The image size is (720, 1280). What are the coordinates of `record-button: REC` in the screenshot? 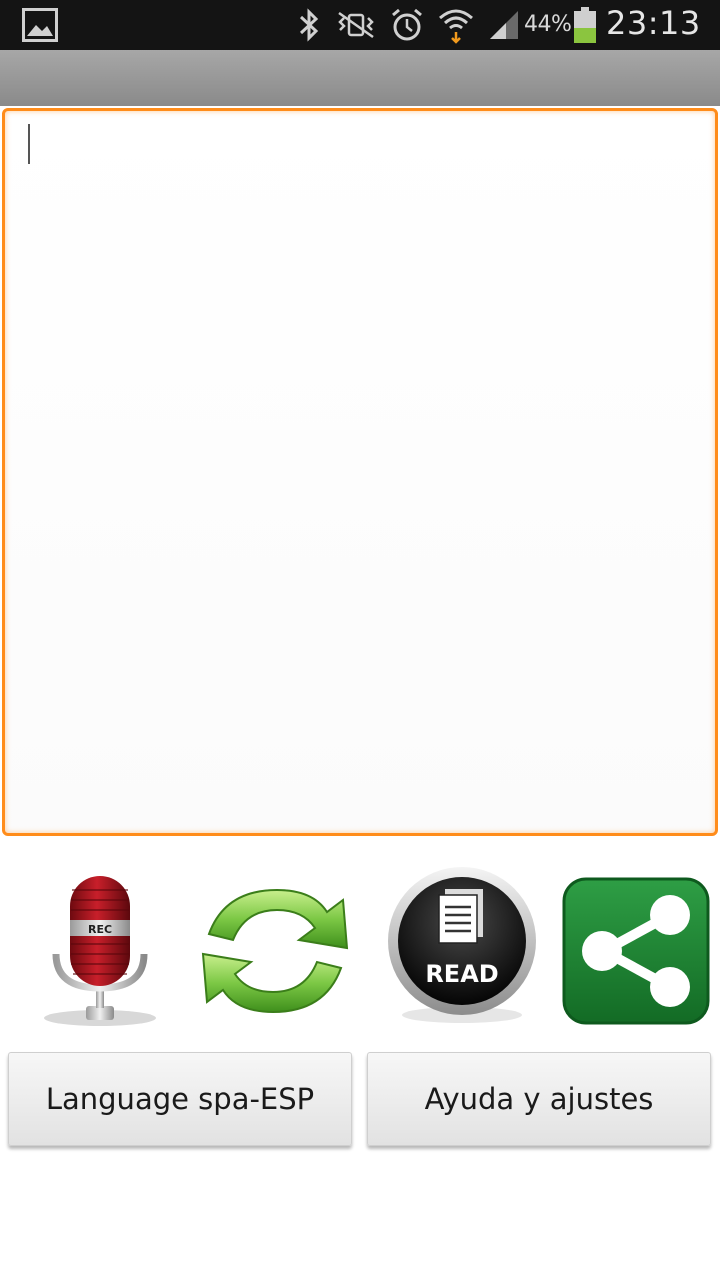 It's located at (100, 948).